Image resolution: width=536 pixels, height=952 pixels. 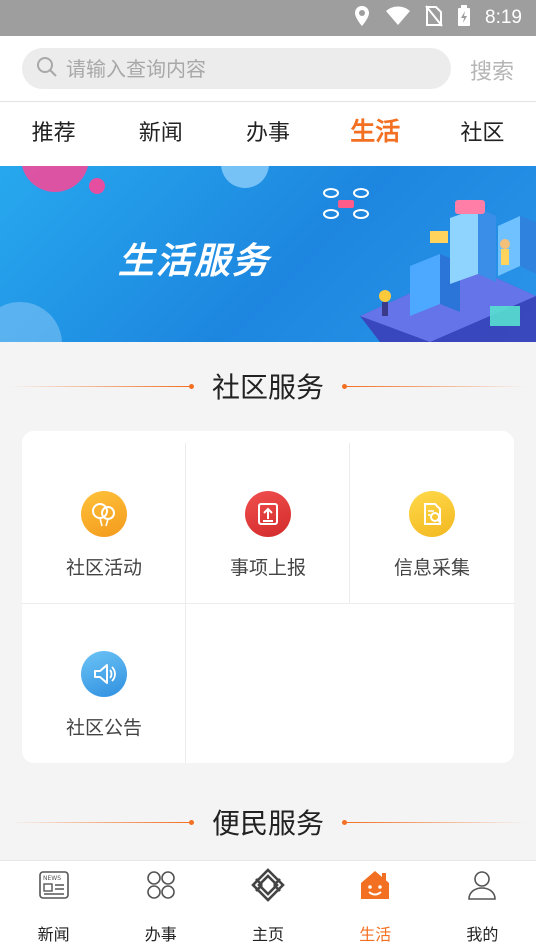 What do you see at coordinates (503, 17) in the screenshot?
I see `status-time: 8:19` at bounding box center [503, 17].